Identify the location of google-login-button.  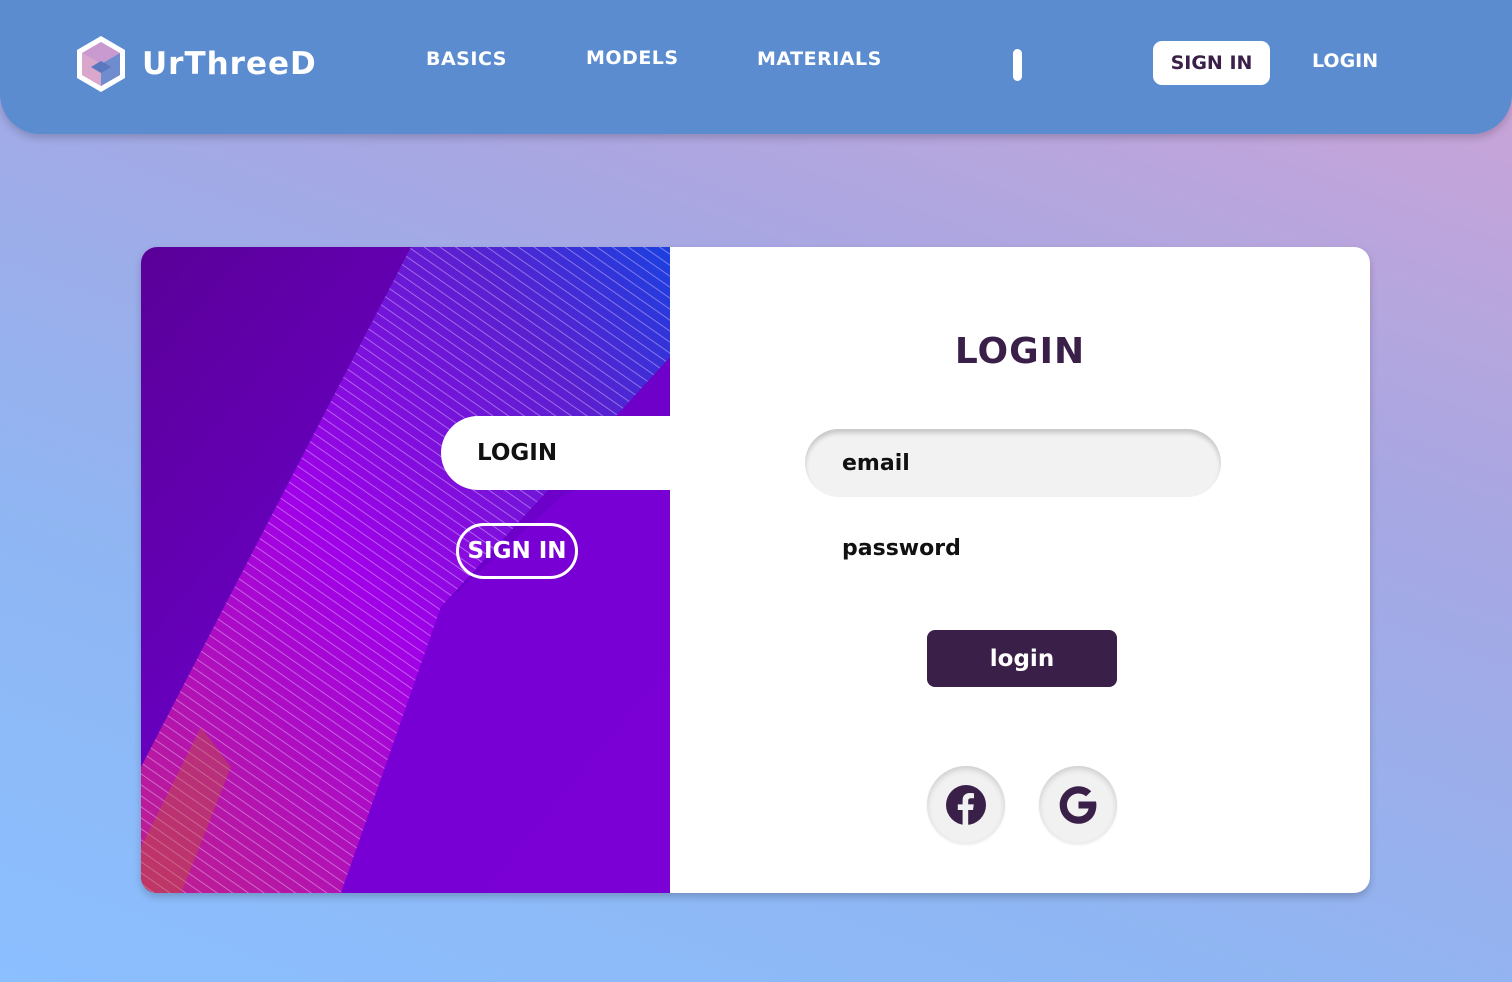
(1078, 805).